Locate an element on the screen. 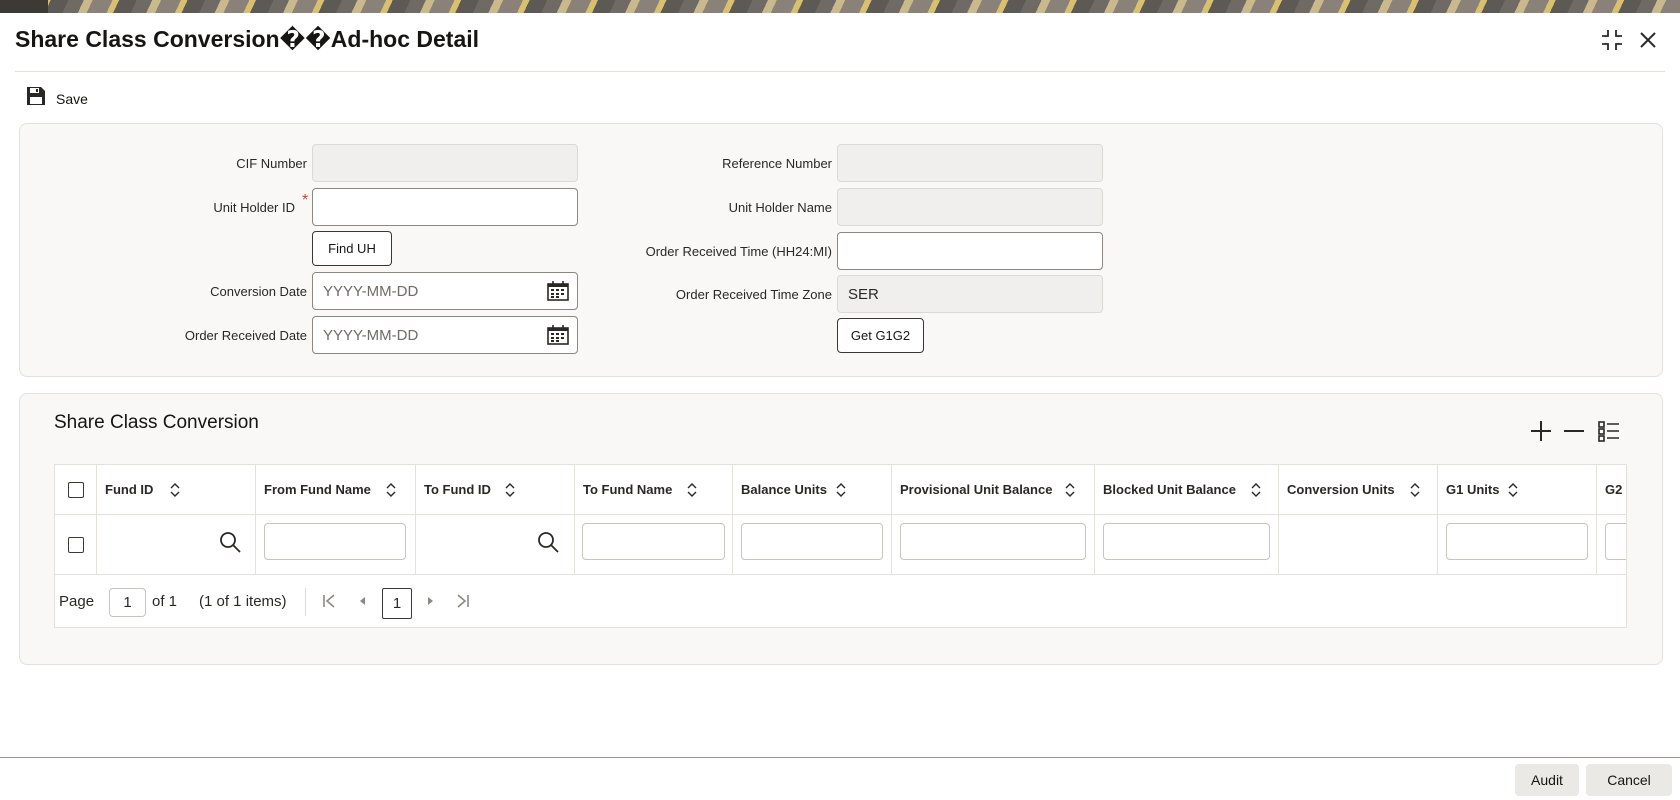 Image resolution: width=1680 pixels, height=800 pixels. previous-page-icon is located at coordinates (362, 601).